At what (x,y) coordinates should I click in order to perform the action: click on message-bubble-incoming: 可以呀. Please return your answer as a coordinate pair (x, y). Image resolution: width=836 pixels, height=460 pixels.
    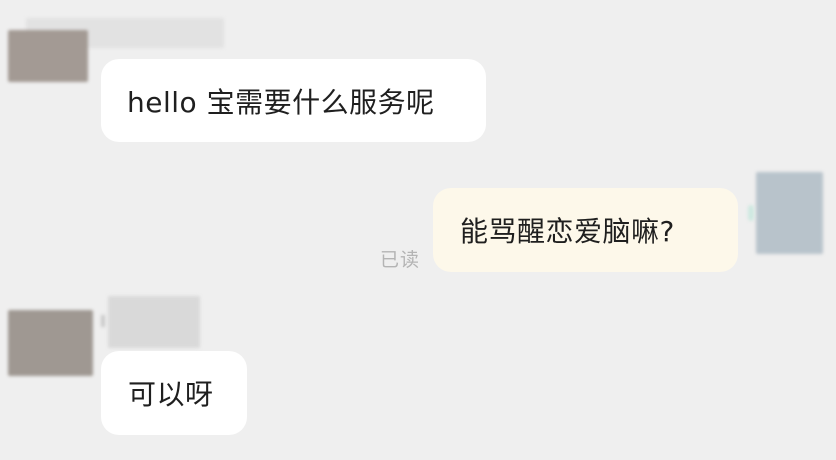
    Looking at the image, I should click on (174, 393).